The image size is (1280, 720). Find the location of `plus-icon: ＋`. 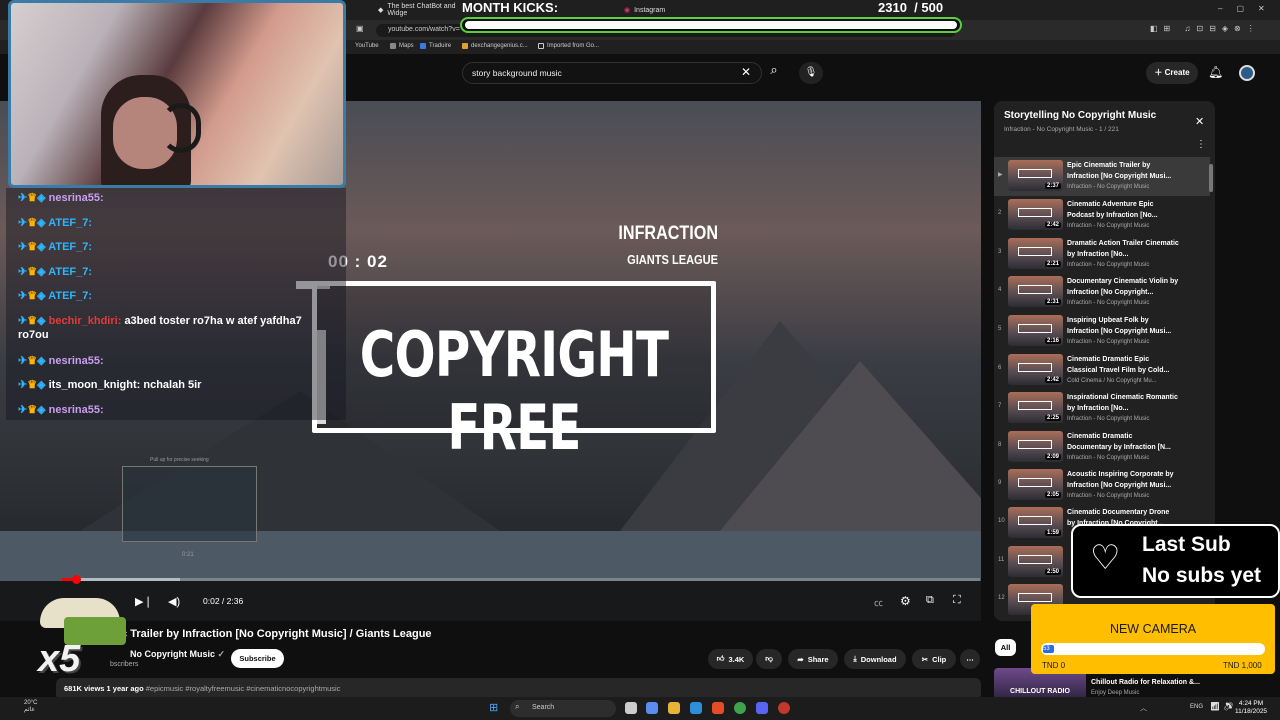

plus-icon: ＋ is located at coordinates (1158, 72).